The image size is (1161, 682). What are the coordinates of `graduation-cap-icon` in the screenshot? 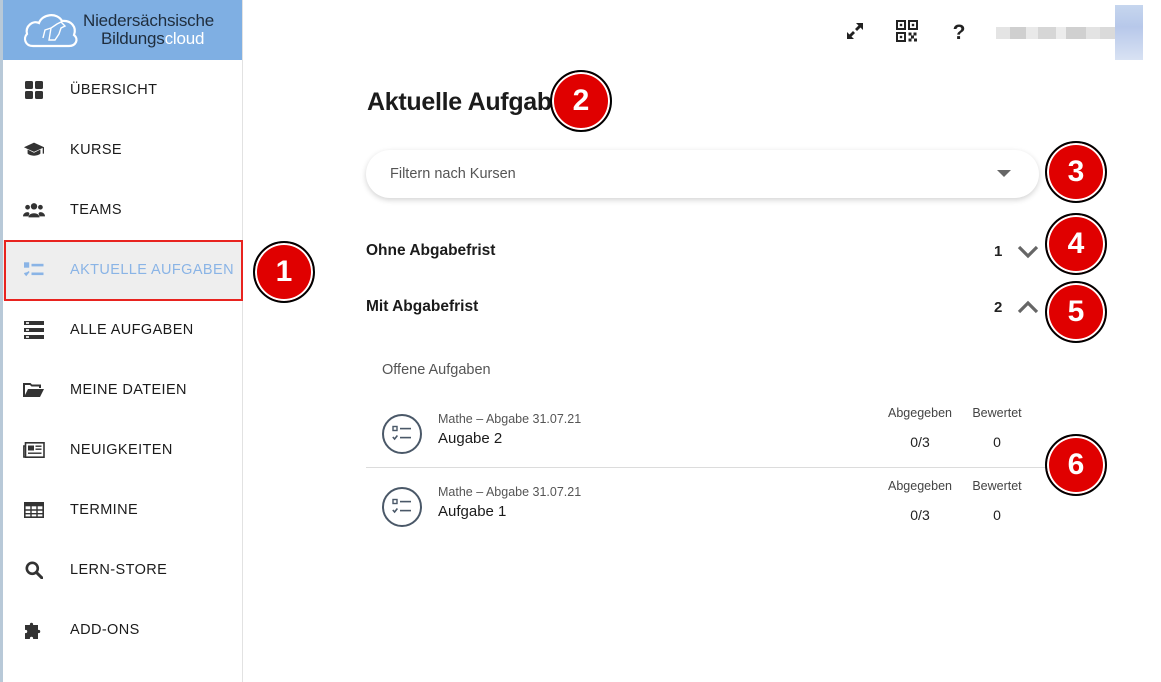 It's located at (34, 150).